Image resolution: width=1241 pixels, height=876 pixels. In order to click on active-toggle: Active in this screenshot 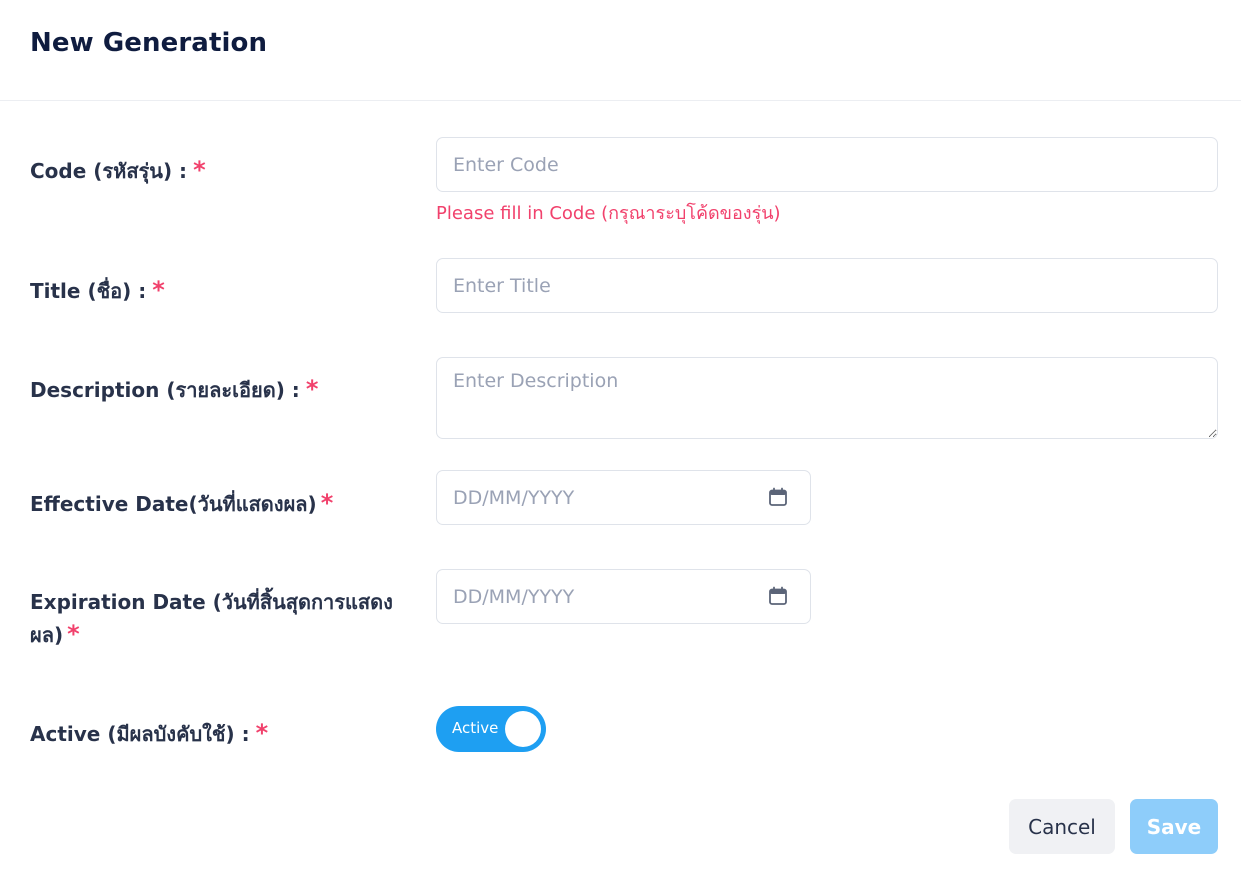, I will do `click(491, 729)`.